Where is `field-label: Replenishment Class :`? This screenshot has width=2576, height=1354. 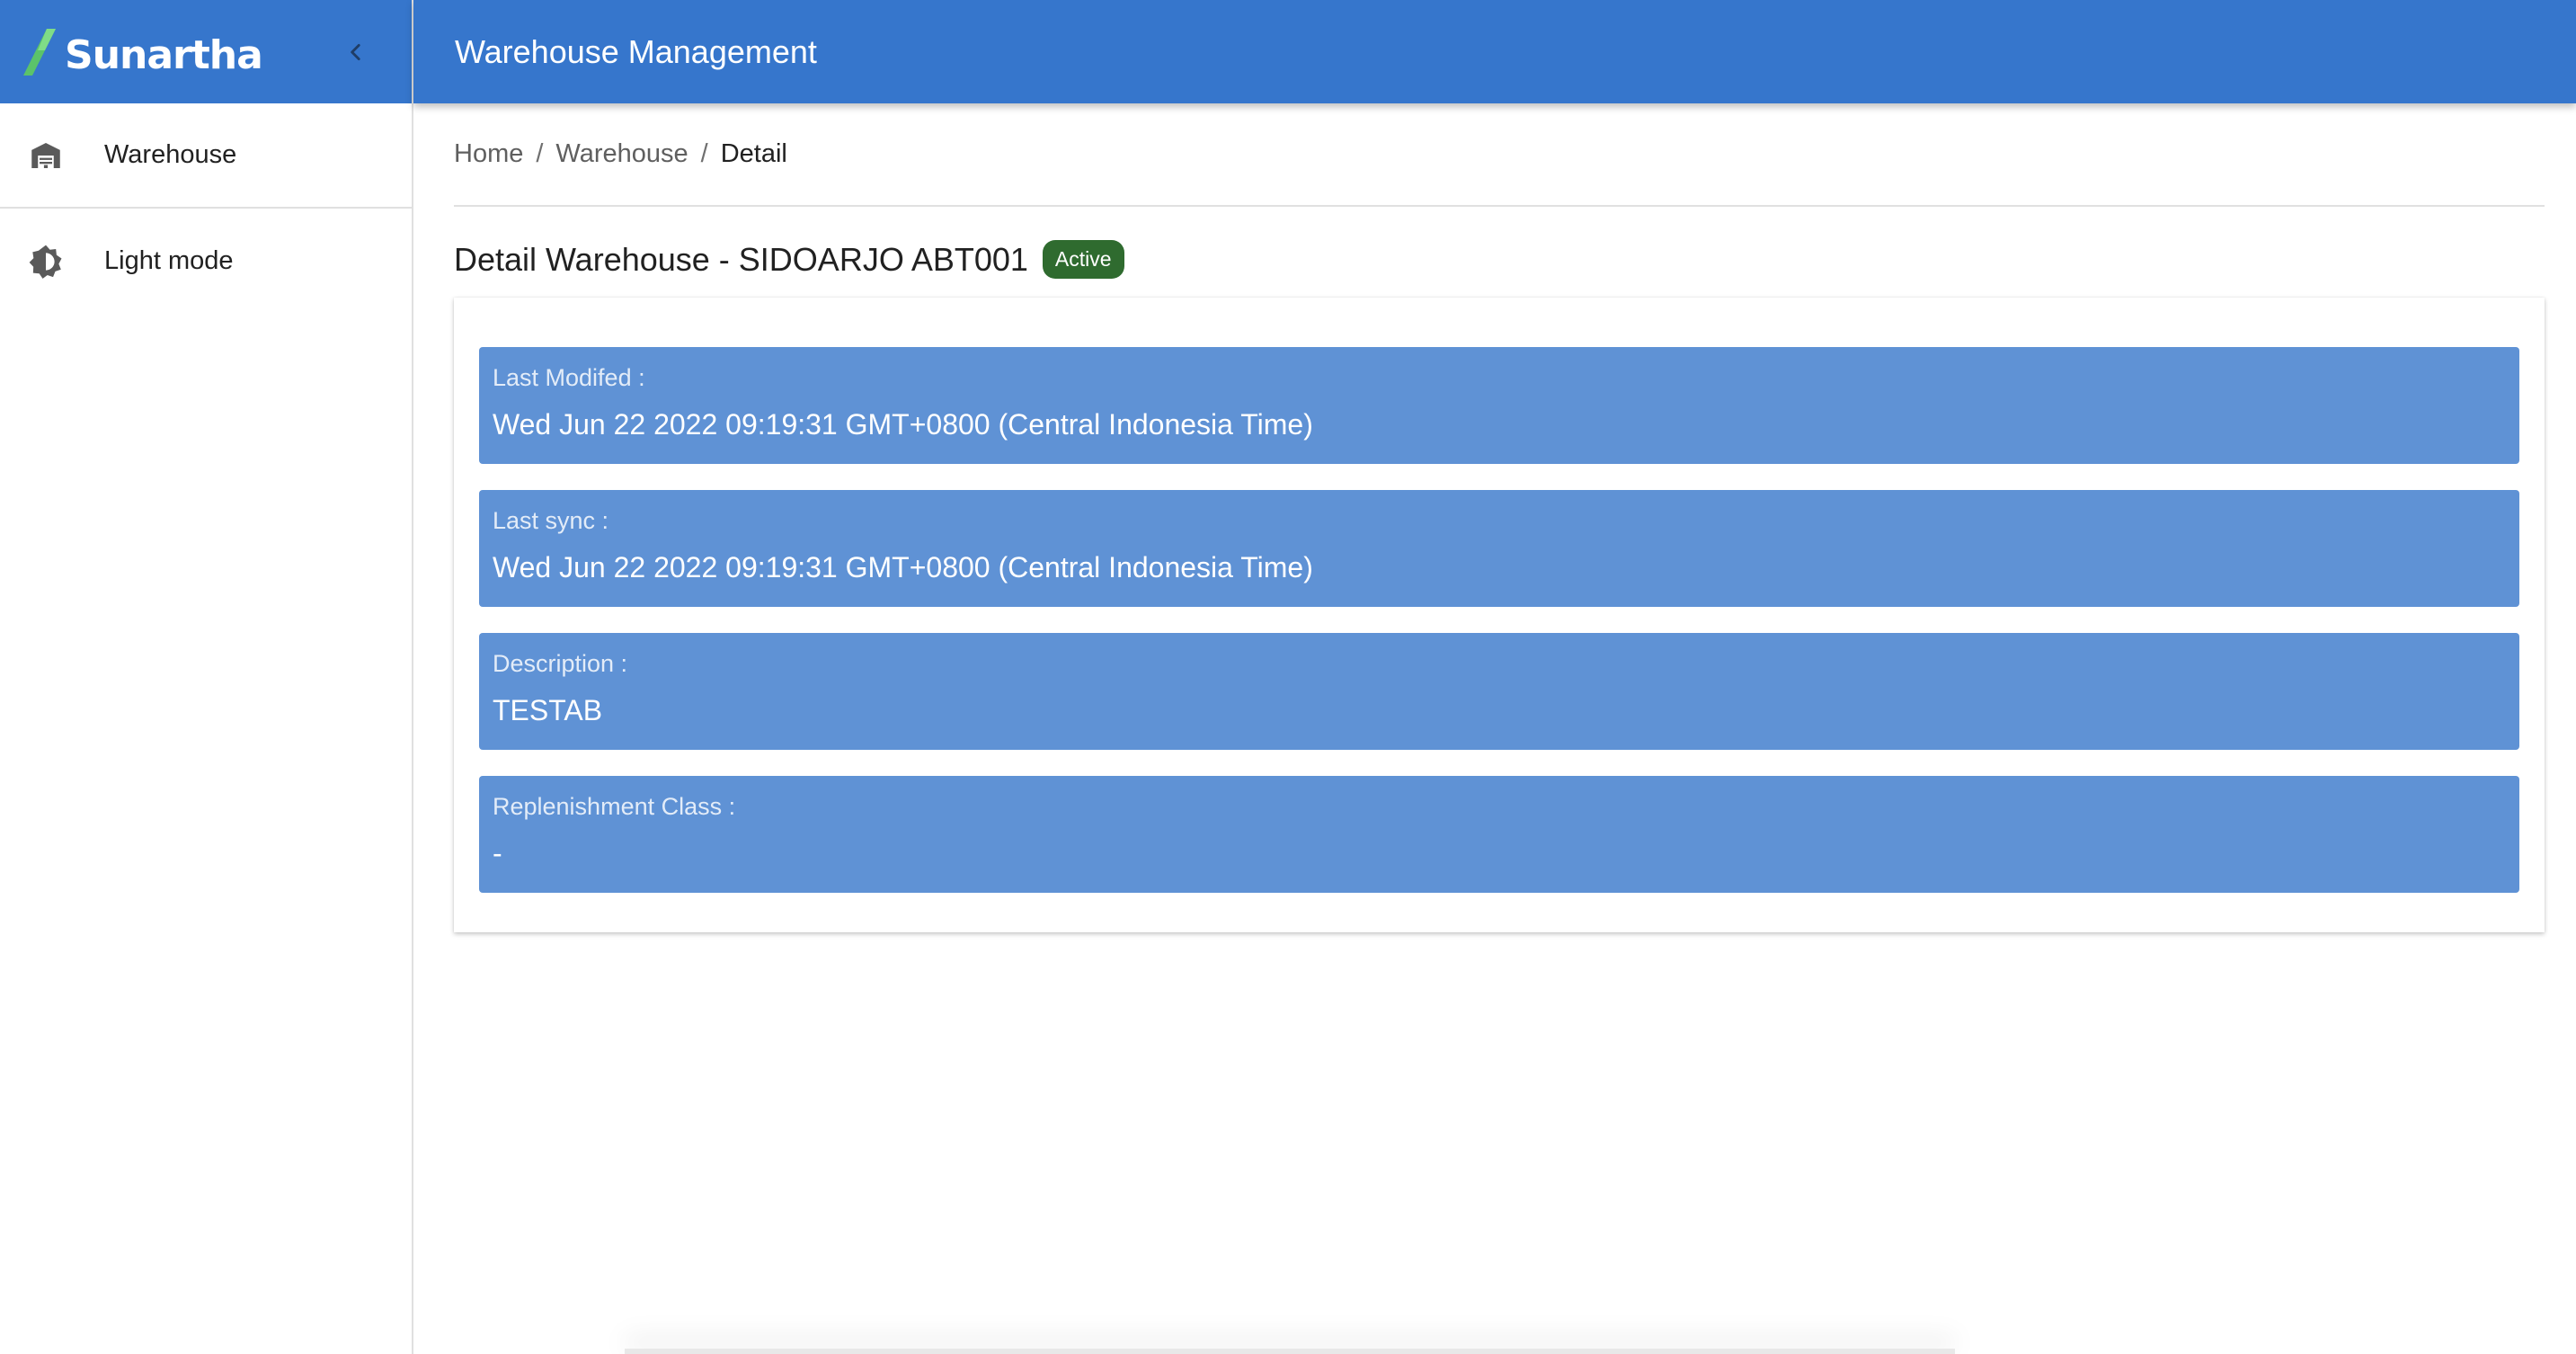 field-label: Replenishment Class : is located at coordinates (614, 807).